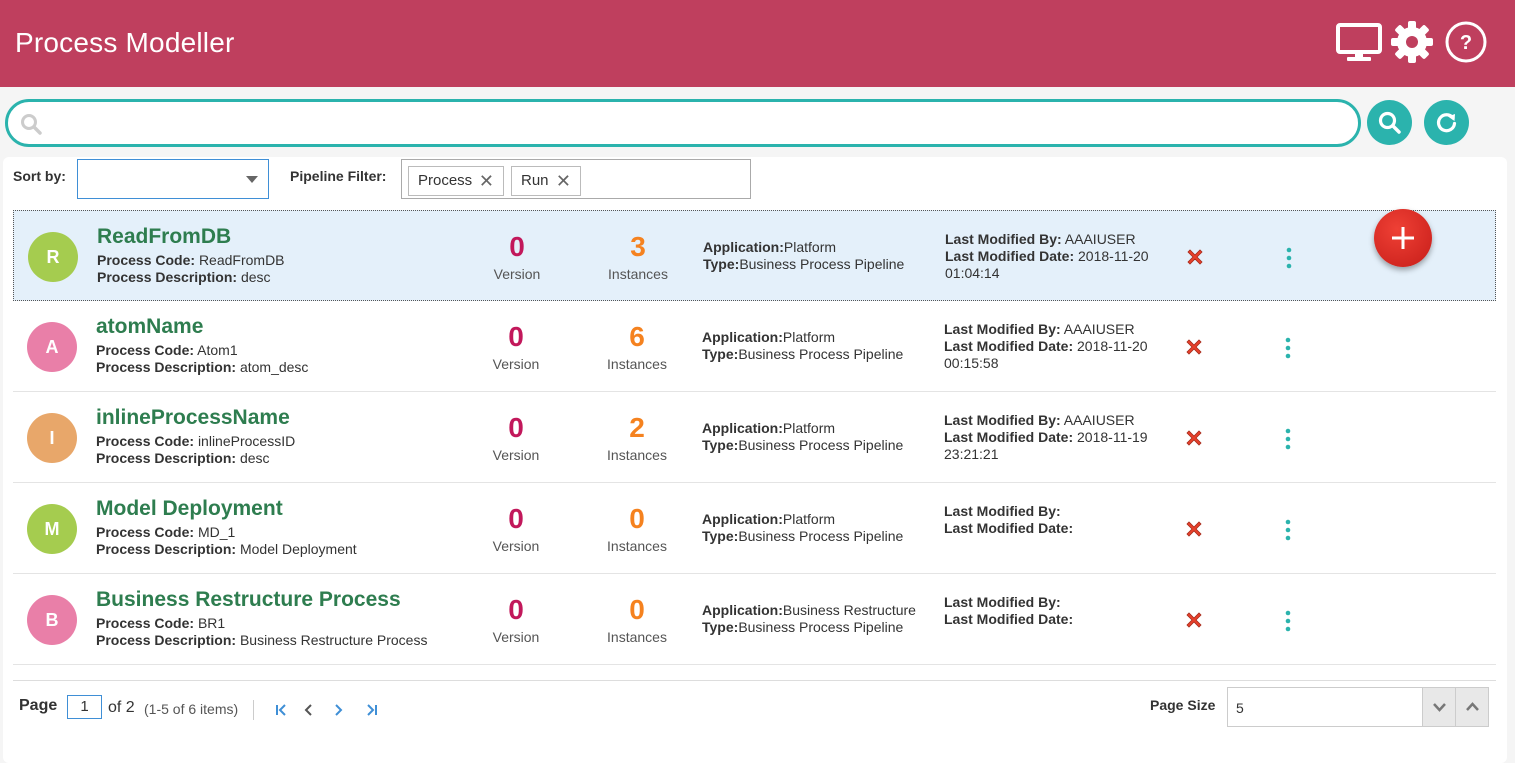 This screenshot has width=1515, height=763. What do you see at coordinates (445, 180) in the screenshot?
I see `filter-chip-label: Process` at bounding box center [445, 180].